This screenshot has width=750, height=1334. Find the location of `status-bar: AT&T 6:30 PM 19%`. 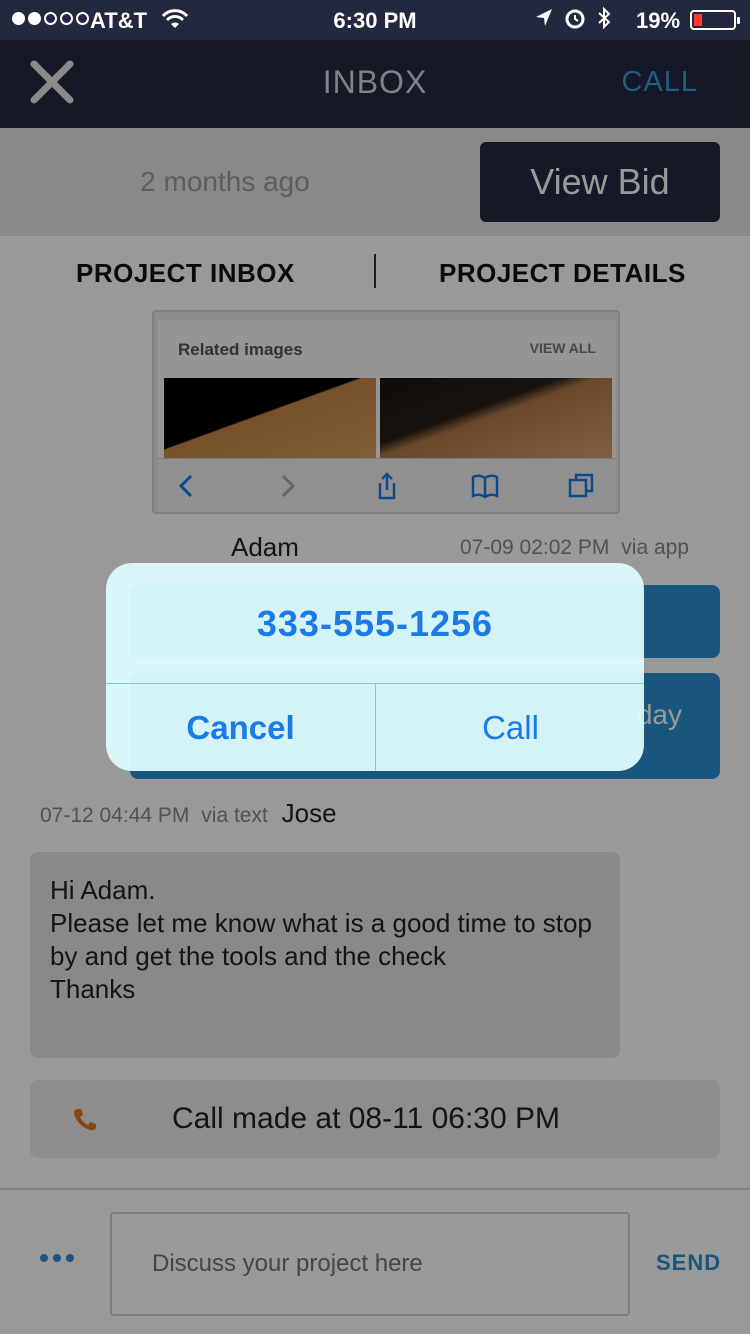

status-bar: AT&T 6:30 PM 19% is located at coordinates (375, 20).